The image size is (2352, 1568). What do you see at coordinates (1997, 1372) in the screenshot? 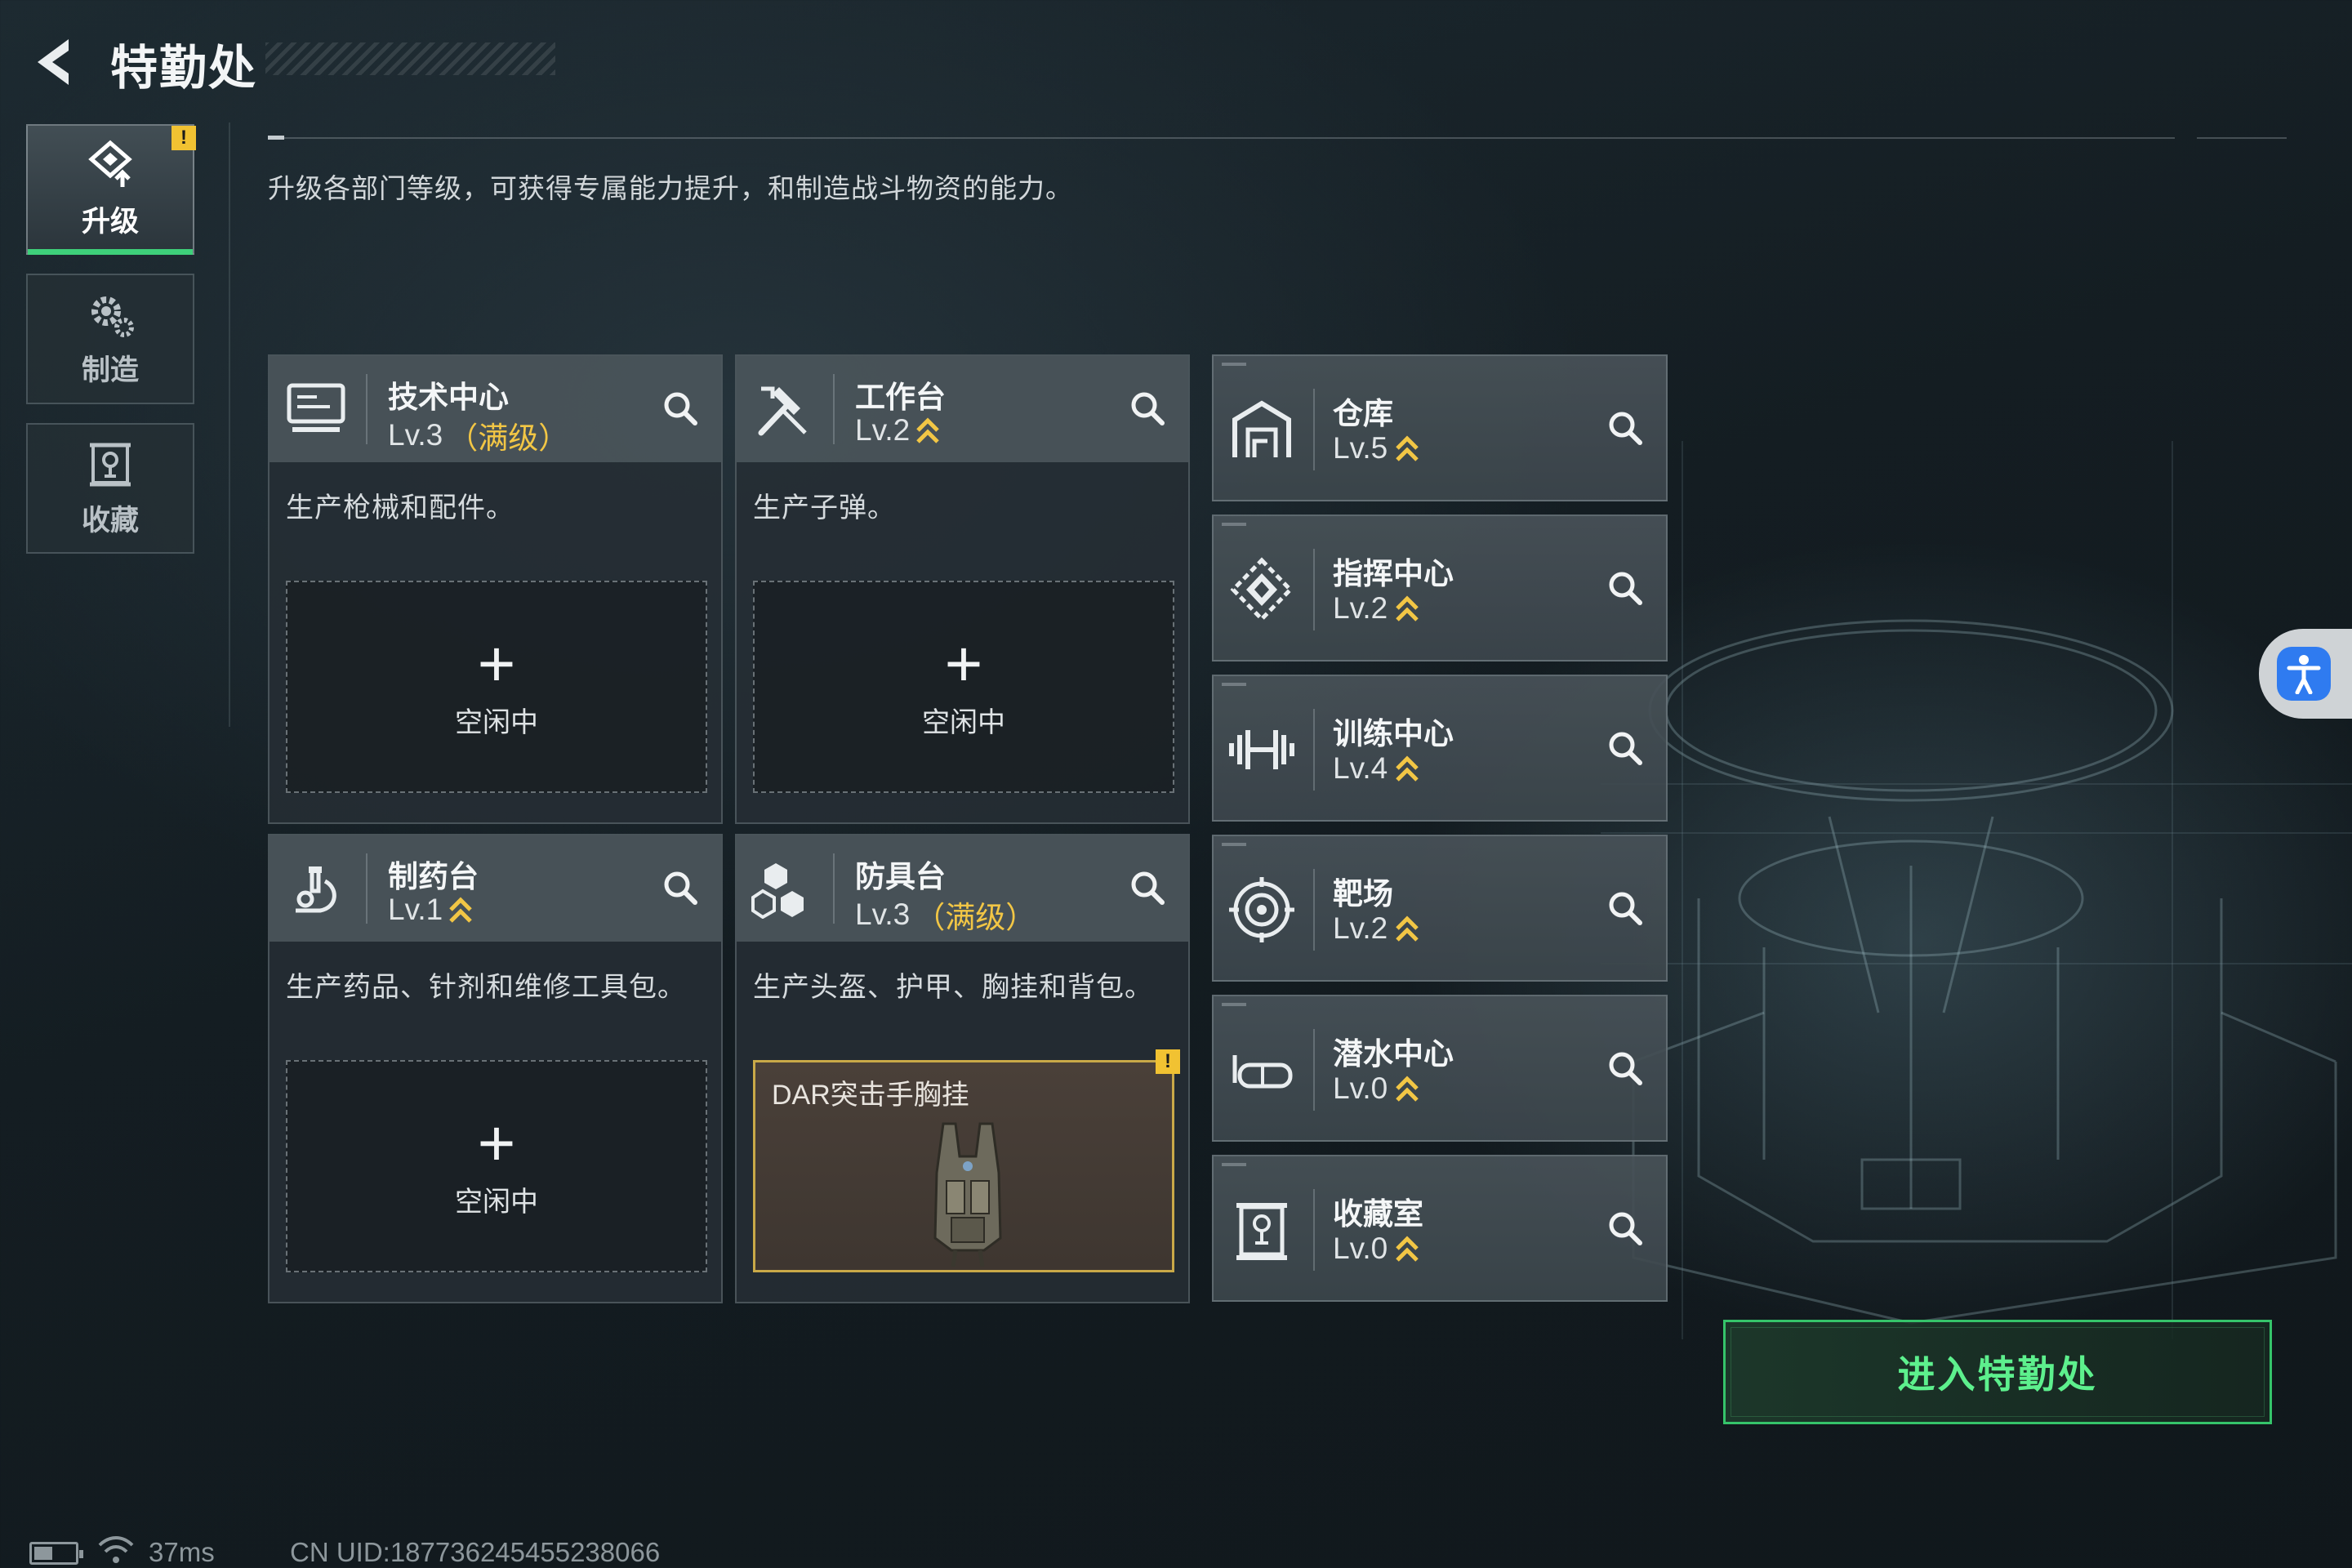
I see `enter-special-ops-button: 进入特勤处` at bounding box center [1997, 1372].